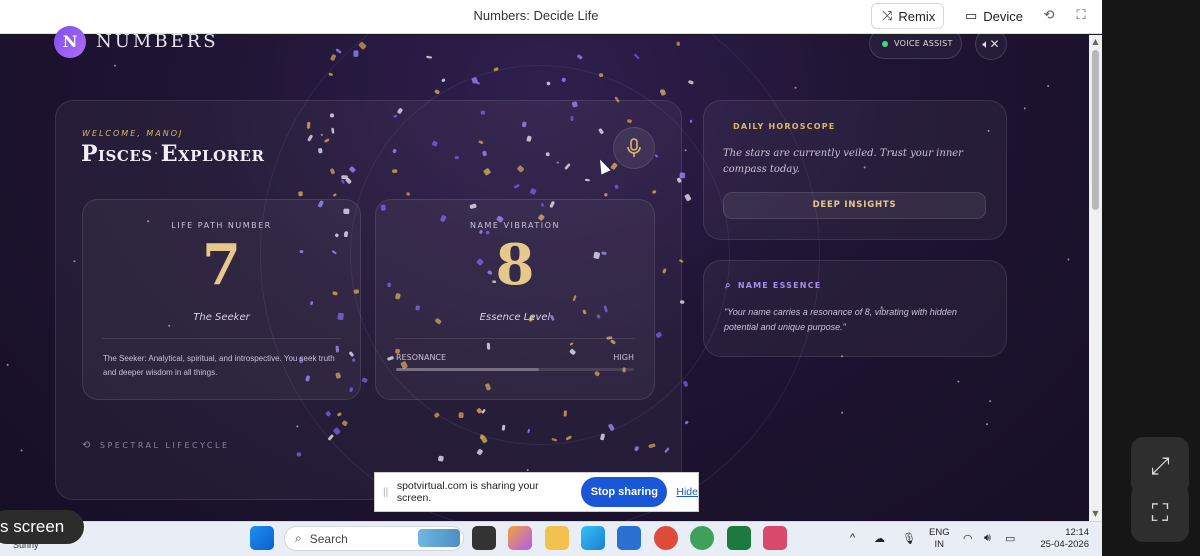 The image size is (1200, 556). I want to click on resonance-bar, so click(515, 369).